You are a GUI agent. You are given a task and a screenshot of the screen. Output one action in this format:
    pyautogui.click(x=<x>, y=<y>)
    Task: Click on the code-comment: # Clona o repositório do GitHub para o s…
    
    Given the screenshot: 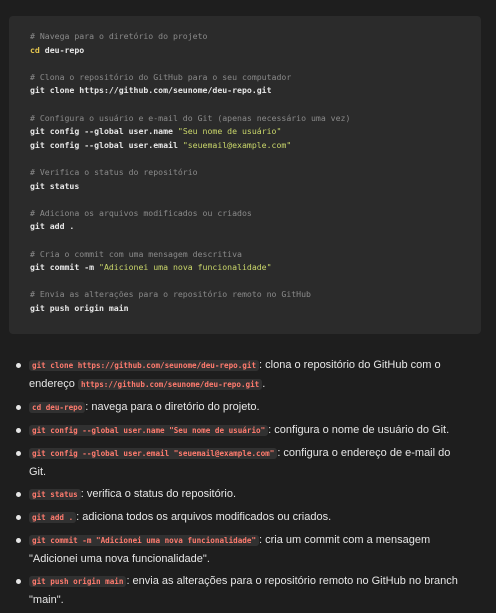 What is the action you would take?
    pyautogui.click(x=161, y=76)
    